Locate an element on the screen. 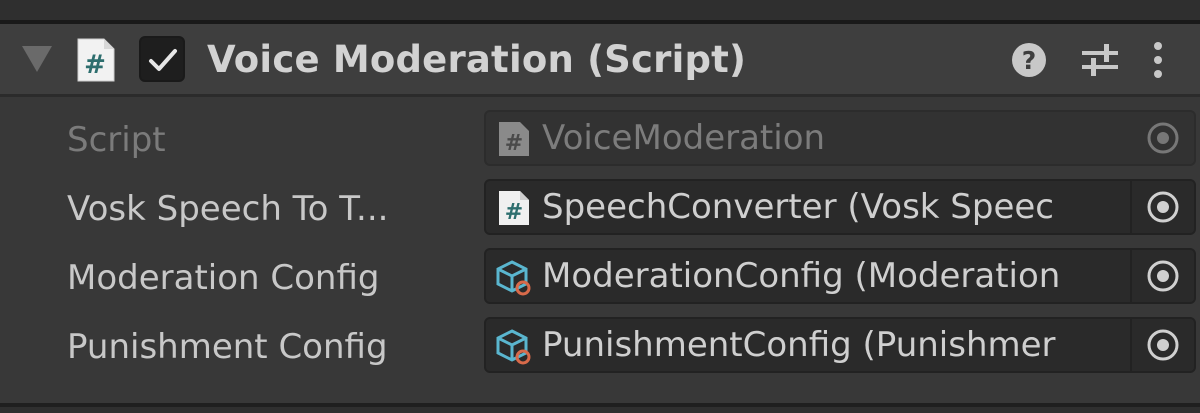 The image size is (1200, 413). checkmark-icon is located at coordinates (163, 60).